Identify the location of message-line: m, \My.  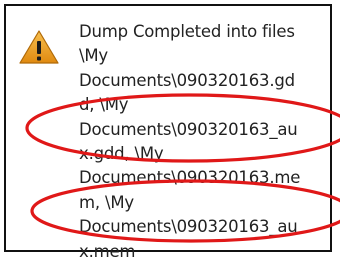
(106, 202).